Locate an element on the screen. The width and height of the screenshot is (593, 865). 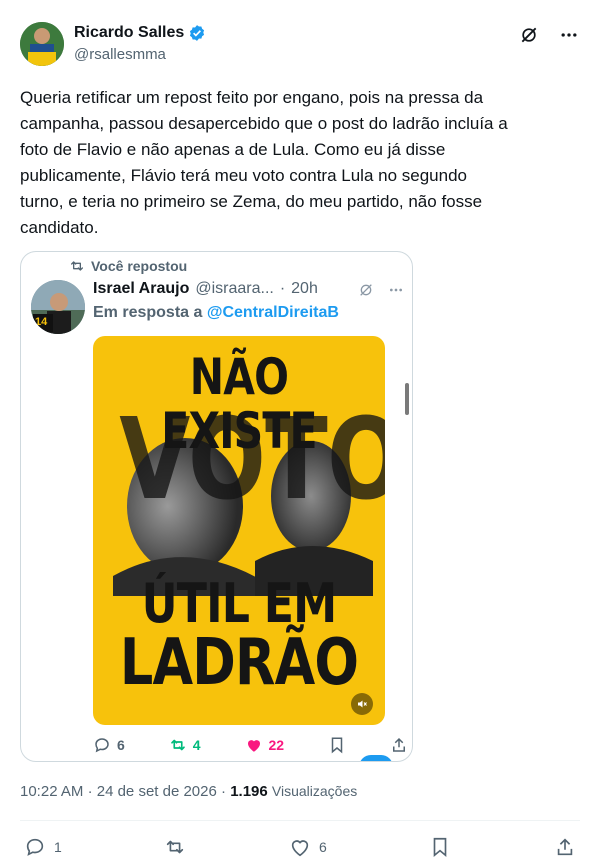
svg-text: 14 is located at coordinates (41, 322).